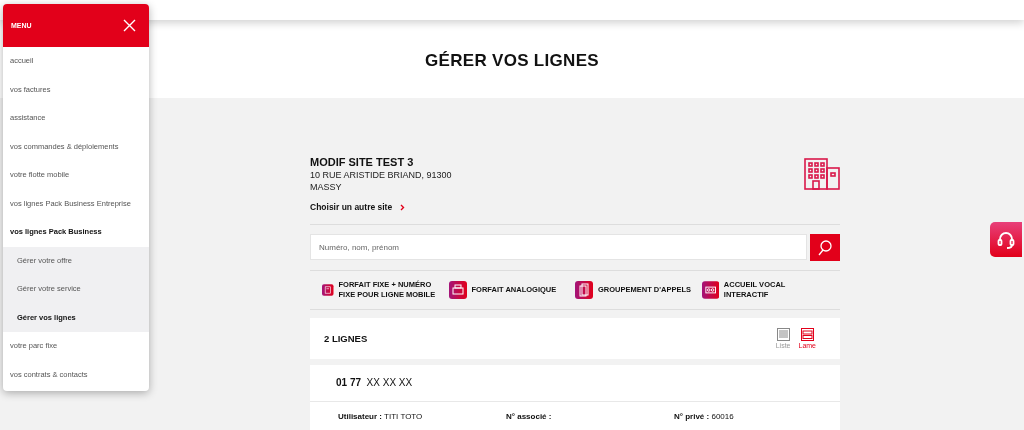 Image resolution: width=1024 pixels, height=430 pixels. What do you see at coordinates (129, 25) in the screenshot?
I see `close-button` at bounding box center [129, 25].